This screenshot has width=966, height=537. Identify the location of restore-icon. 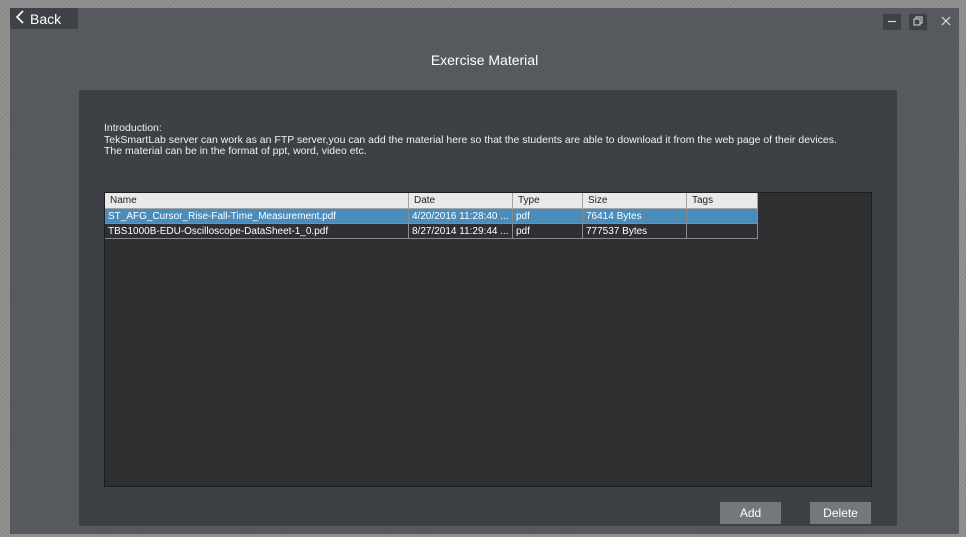
(918, 22).